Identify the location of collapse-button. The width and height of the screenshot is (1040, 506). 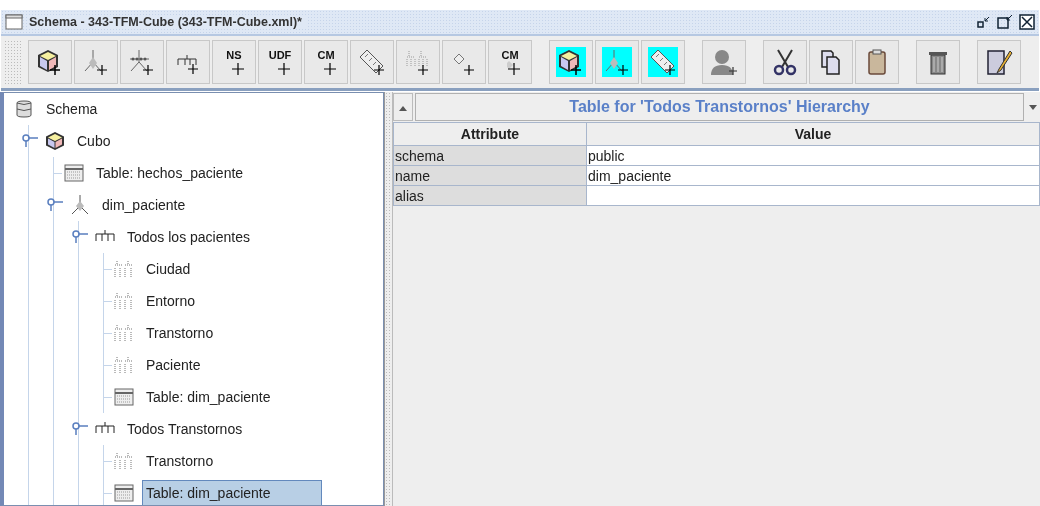
(403, 107).